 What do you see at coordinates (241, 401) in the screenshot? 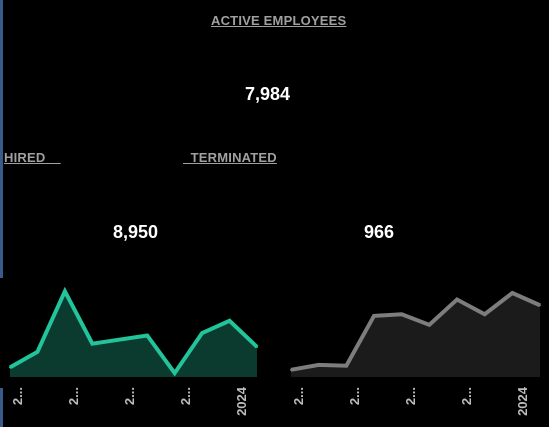
I see `hired-x-tick-label: 2024` at bounding box center [241, 401].